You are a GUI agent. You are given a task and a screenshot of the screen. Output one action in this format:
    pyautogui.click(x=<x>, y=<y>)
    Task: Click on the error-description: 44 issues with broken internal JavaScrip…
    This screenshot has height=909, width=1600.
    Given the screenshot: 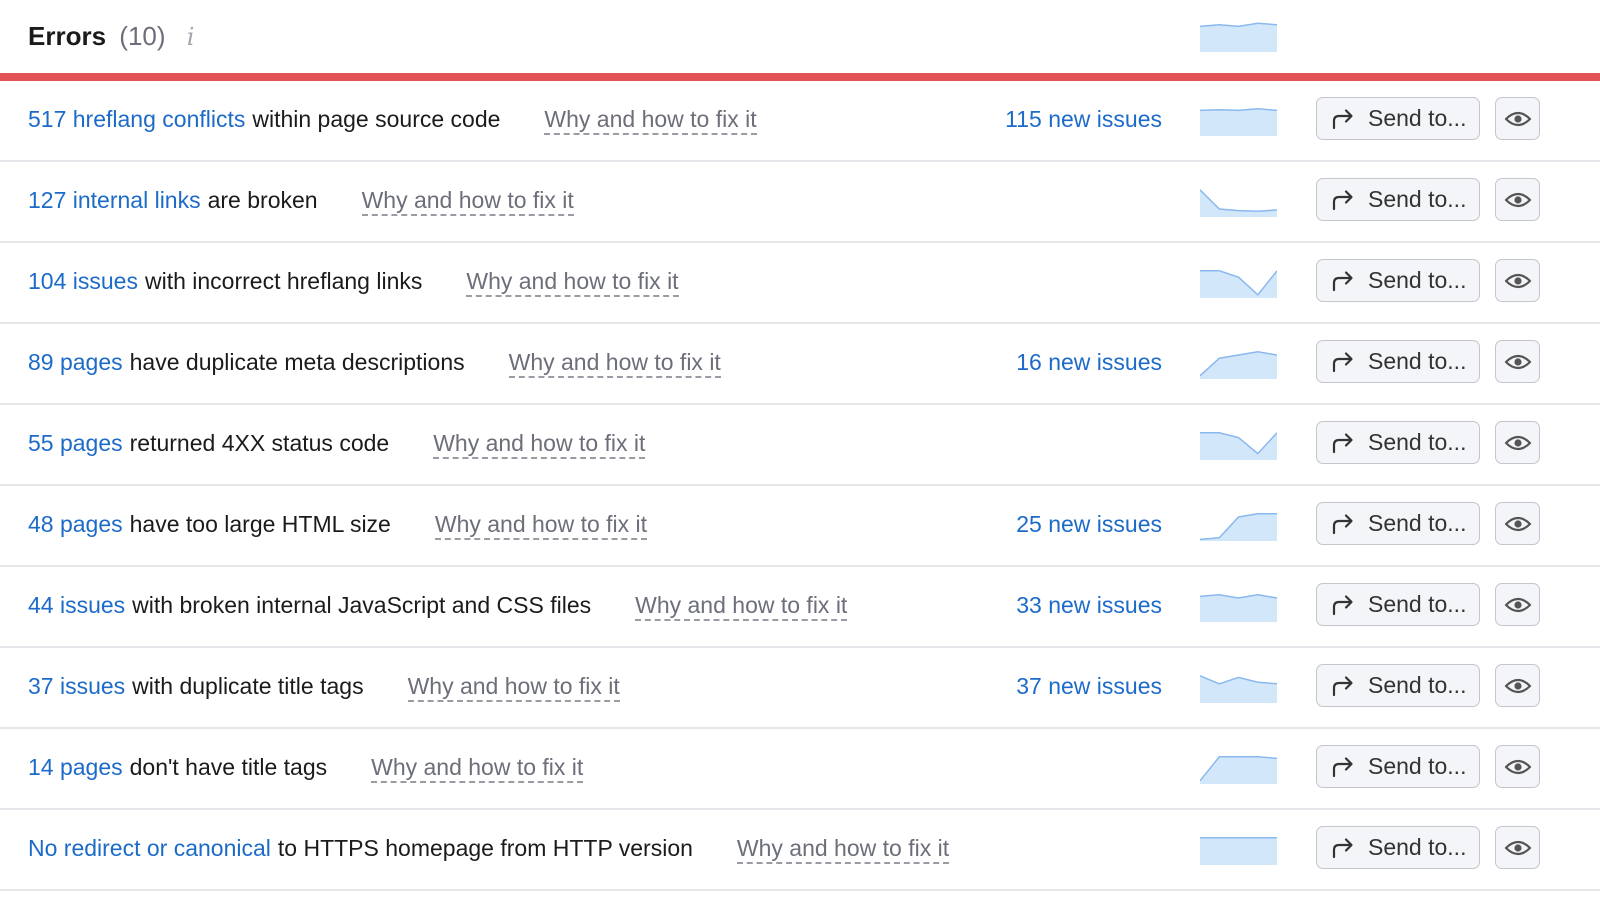 What is the action you would take?
    pyautogui.click(x=438, y=605)
    